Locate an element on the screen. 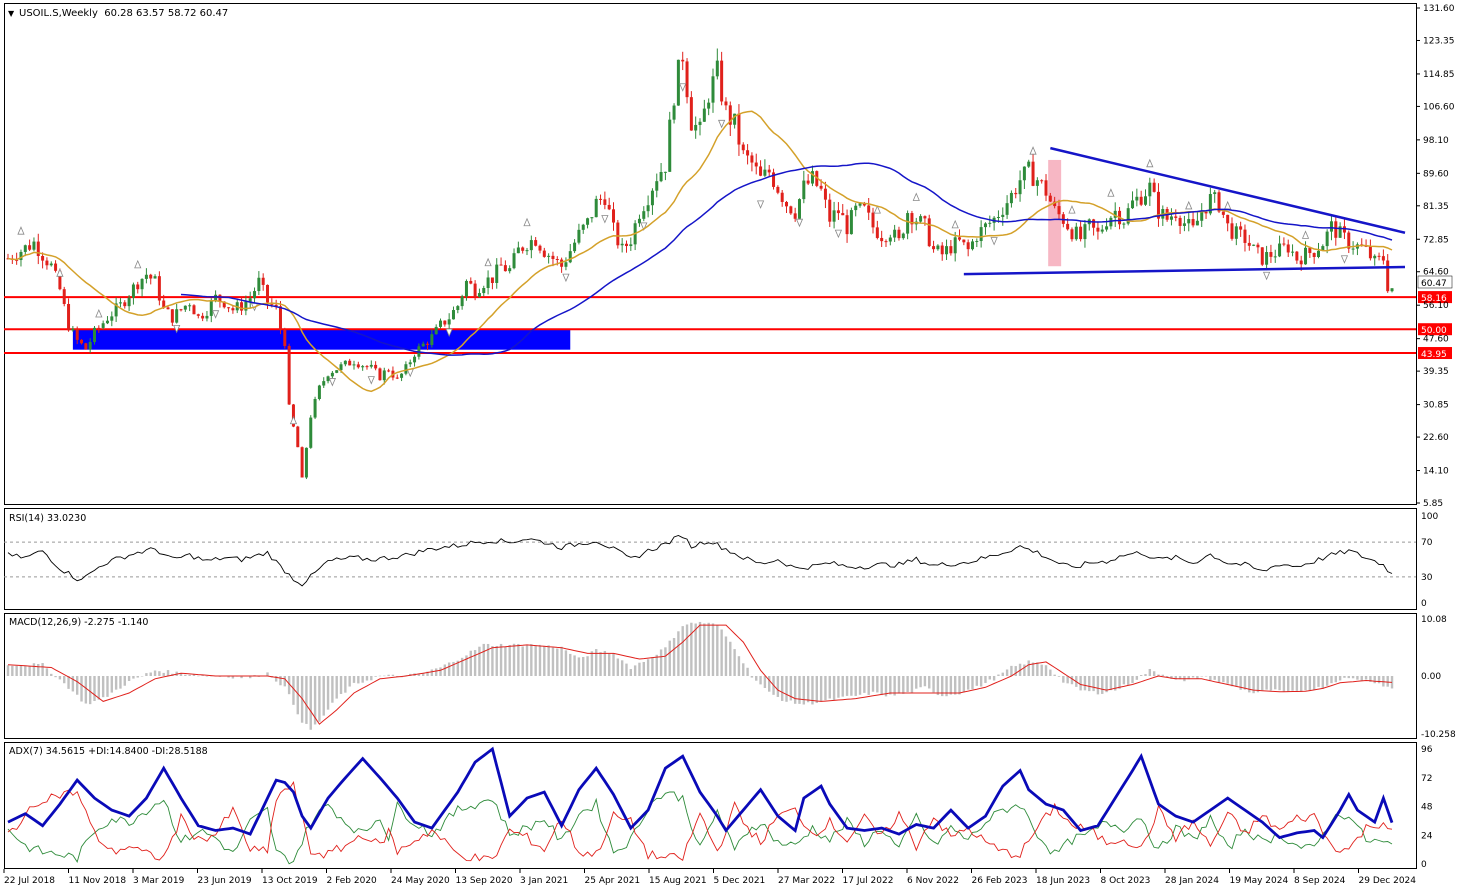  y-tick-label: 39.35 is located at coordinates (1436, 372).